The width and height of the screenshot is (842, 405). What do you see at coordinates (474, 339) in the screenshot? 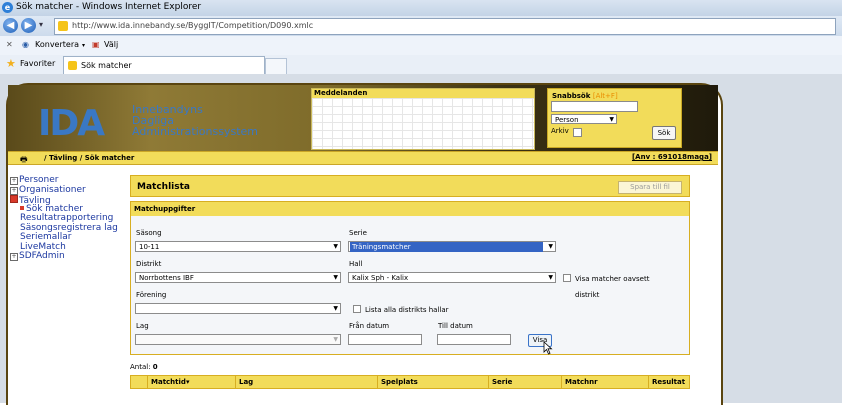
I see `to-date-input` at bounding box center [474, 339].